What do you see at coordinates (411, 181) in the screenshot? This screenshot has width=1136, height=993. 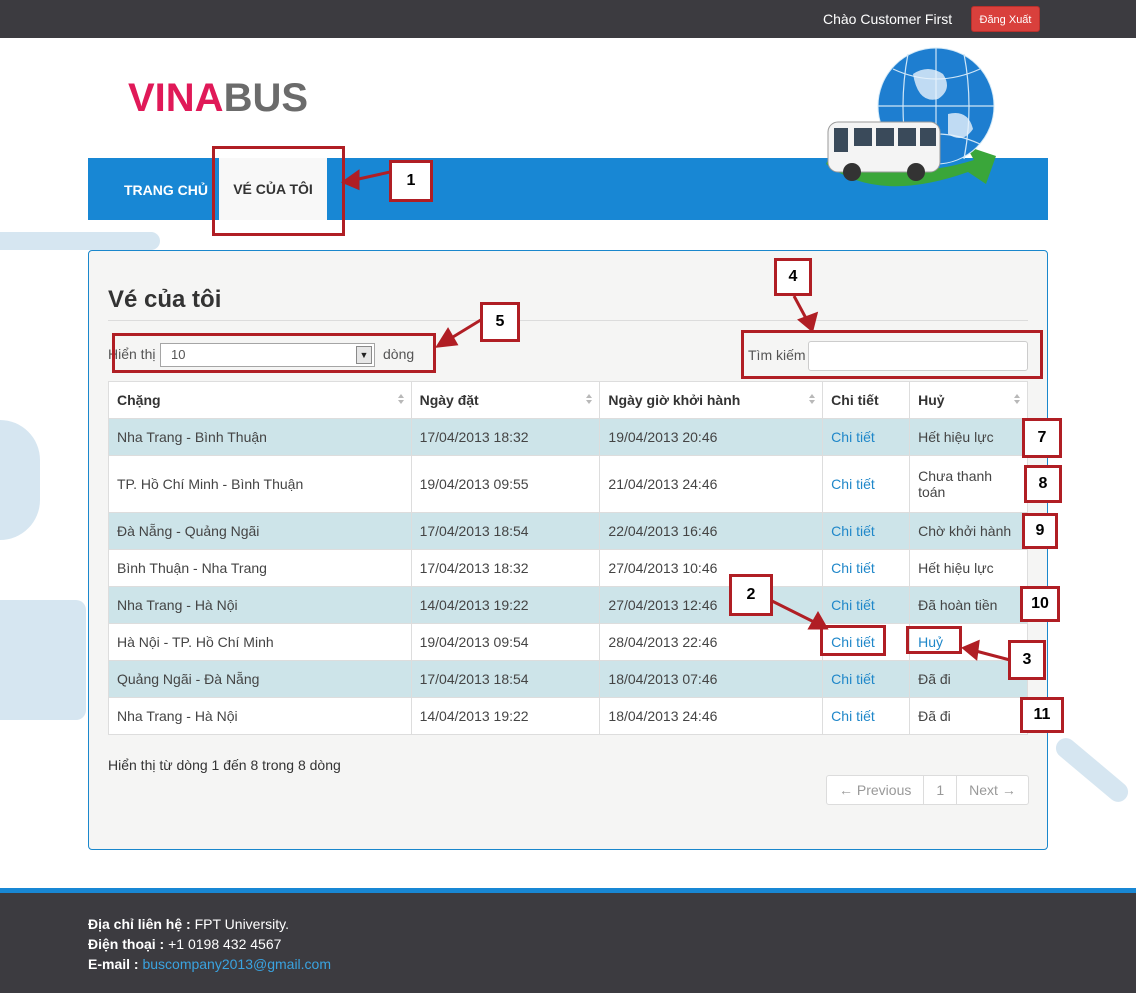 I see `annotation-label: 1` at bounding box center [411, 181].